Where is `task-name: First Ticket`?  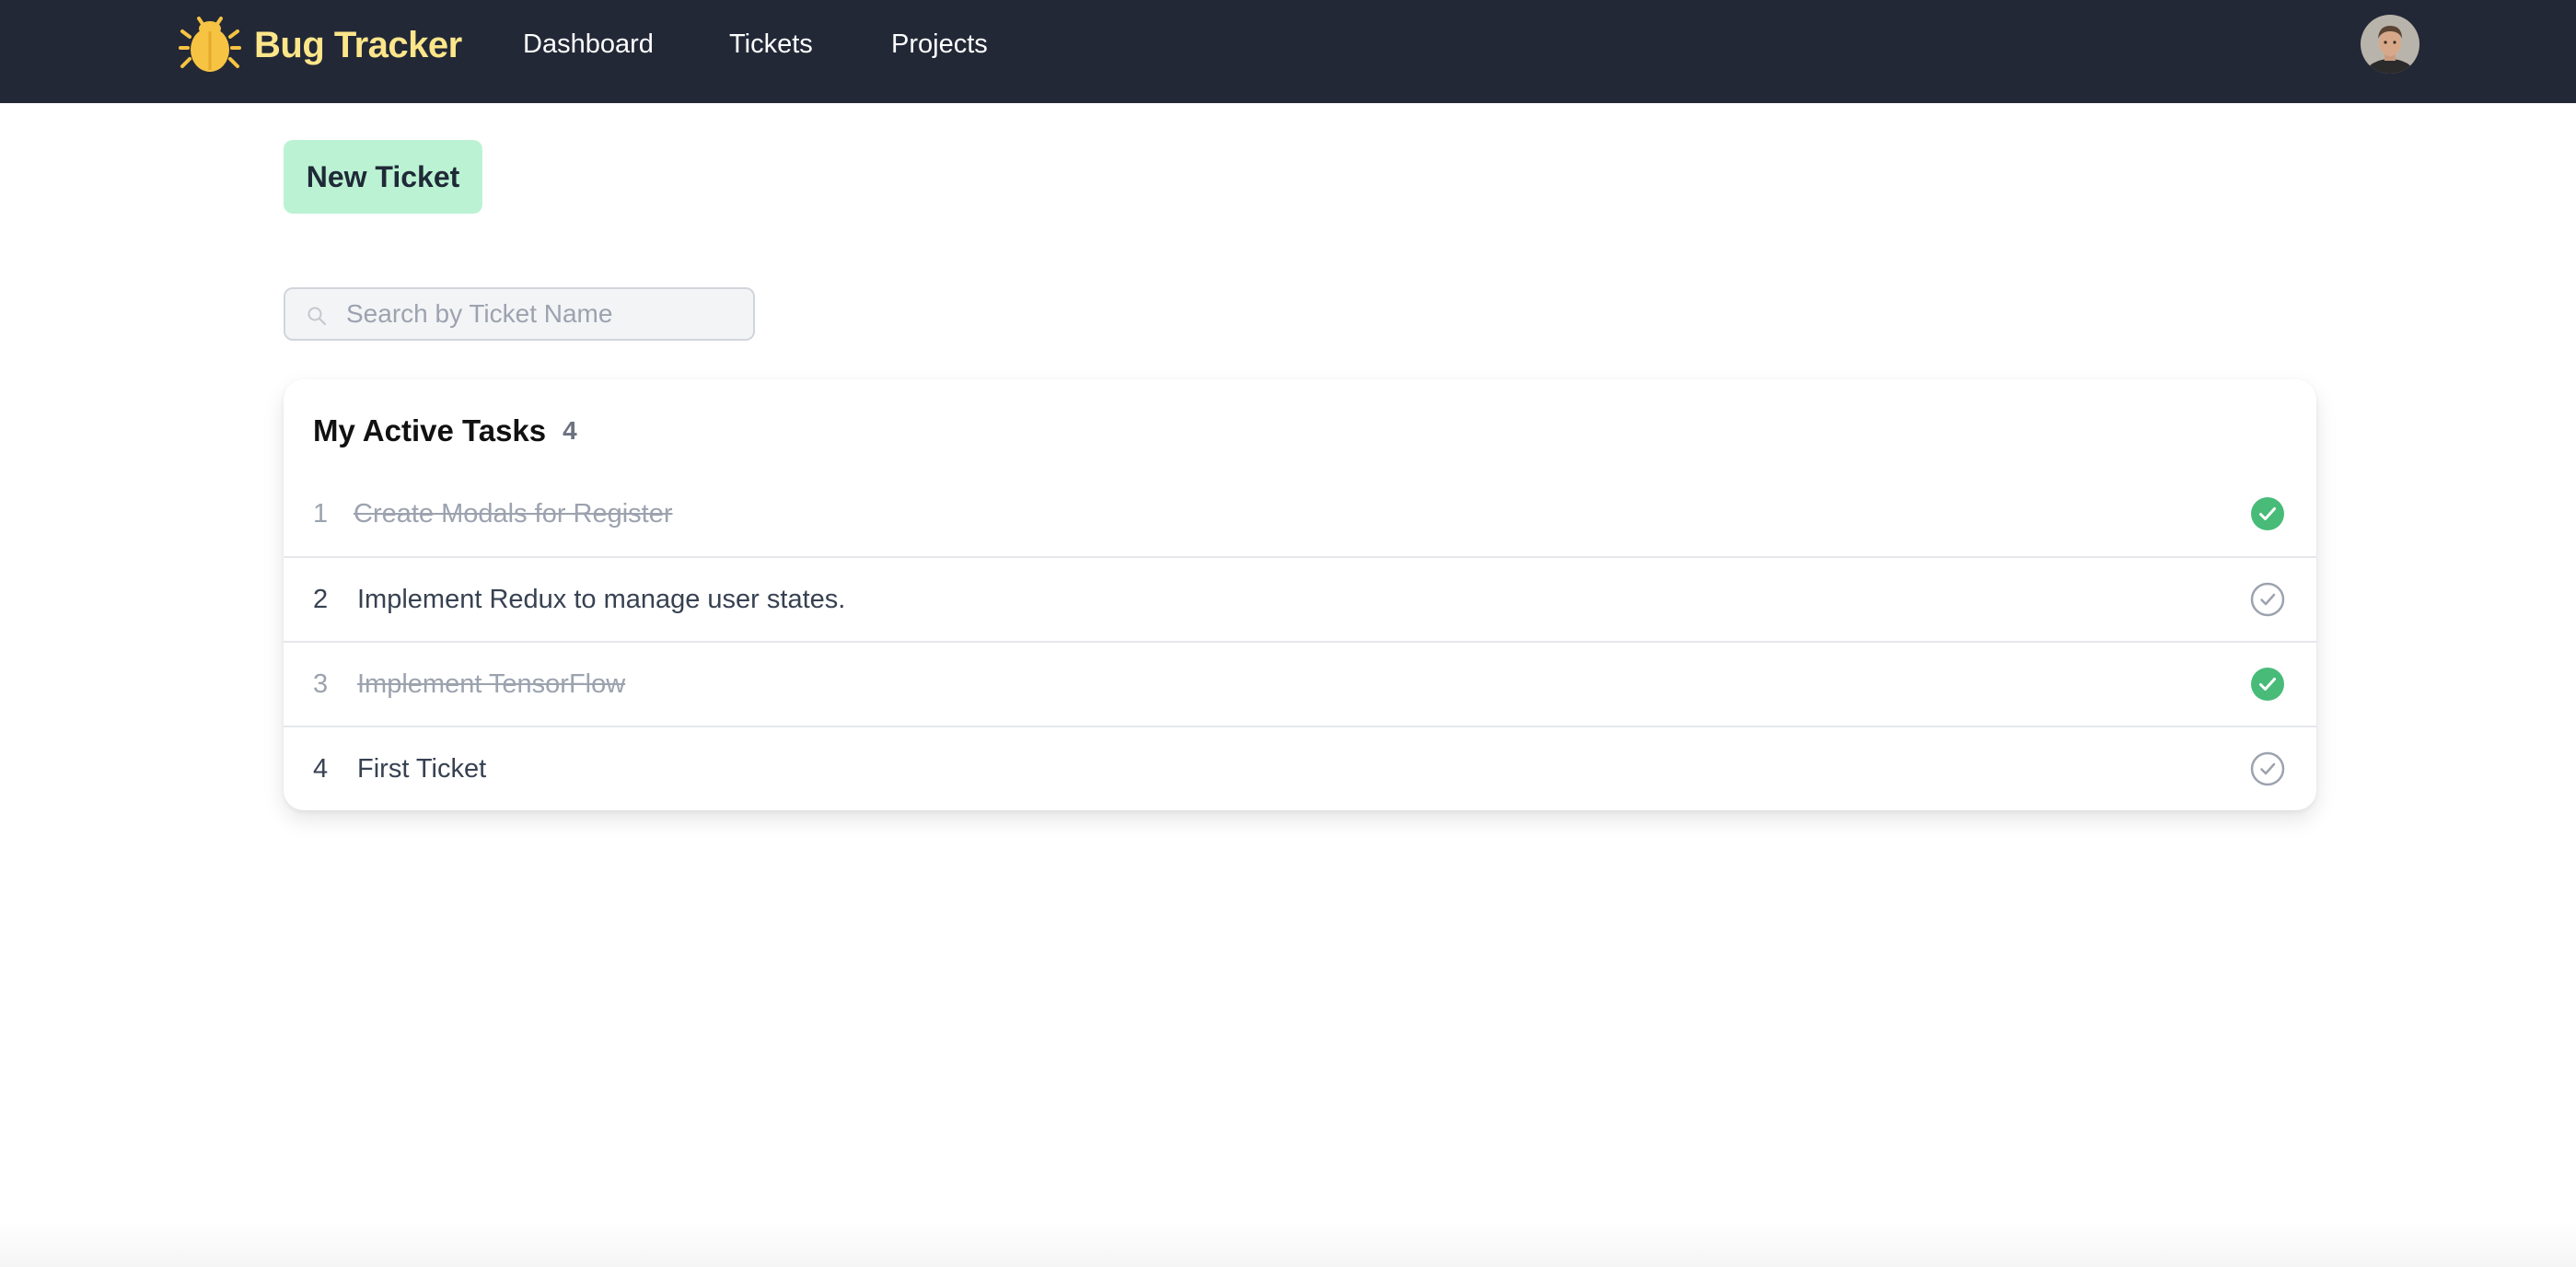
task-name: First Ticket is located at coordinates (422, 768).